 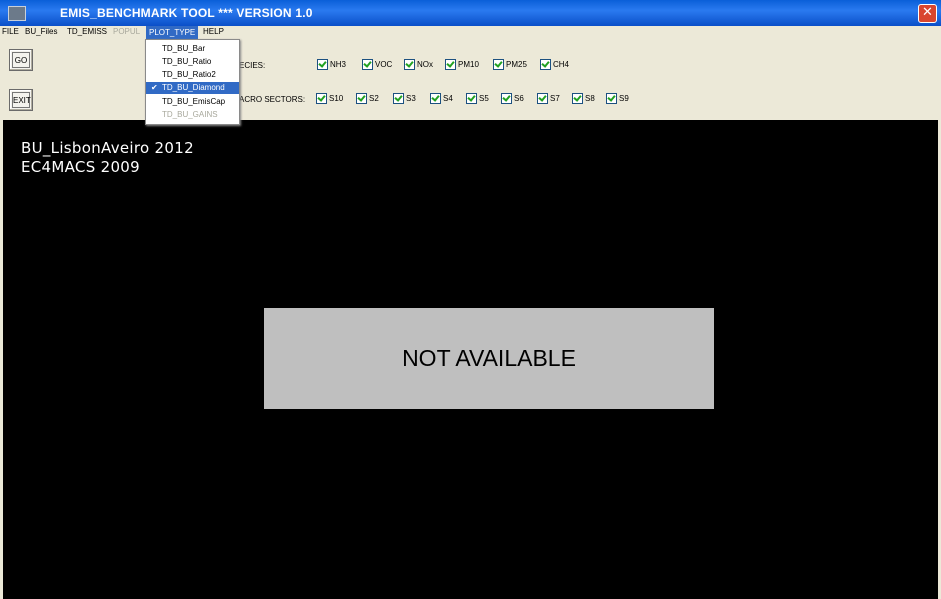 I want to click on checkbox-s4: S4, so click(x=441, y=98).